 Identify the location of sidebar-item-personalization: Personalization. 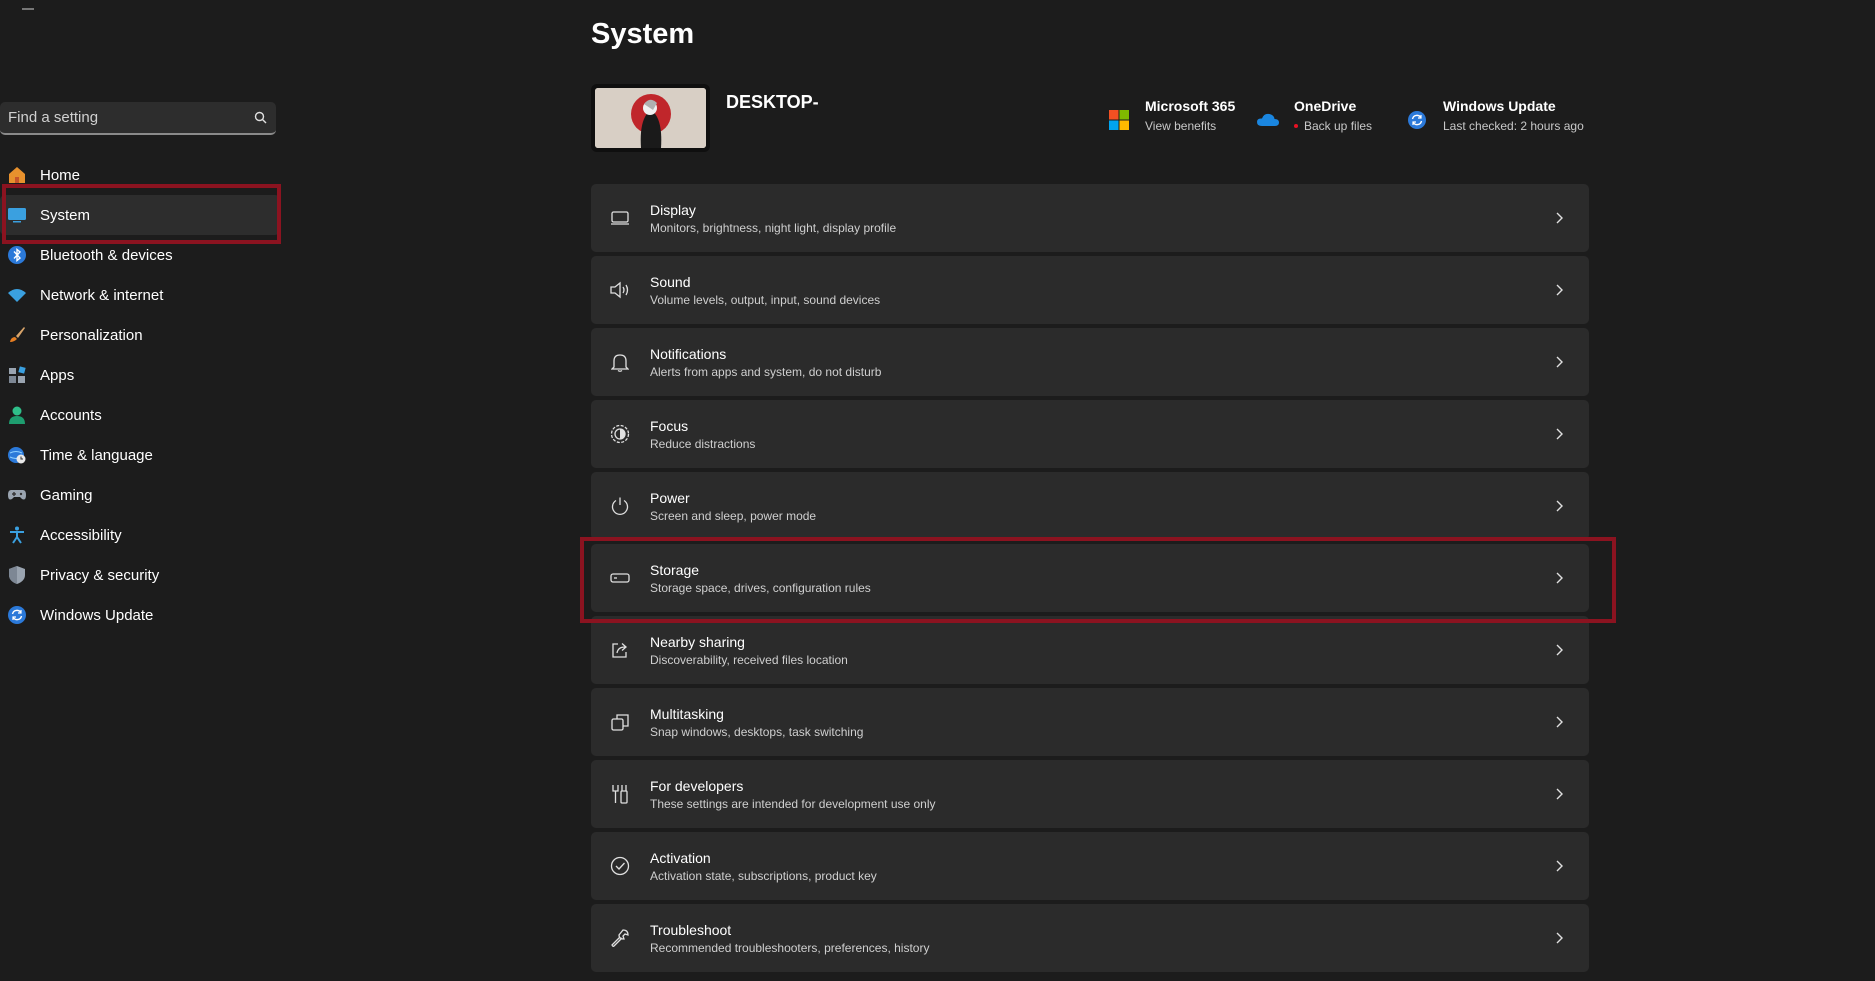
(140, 335).